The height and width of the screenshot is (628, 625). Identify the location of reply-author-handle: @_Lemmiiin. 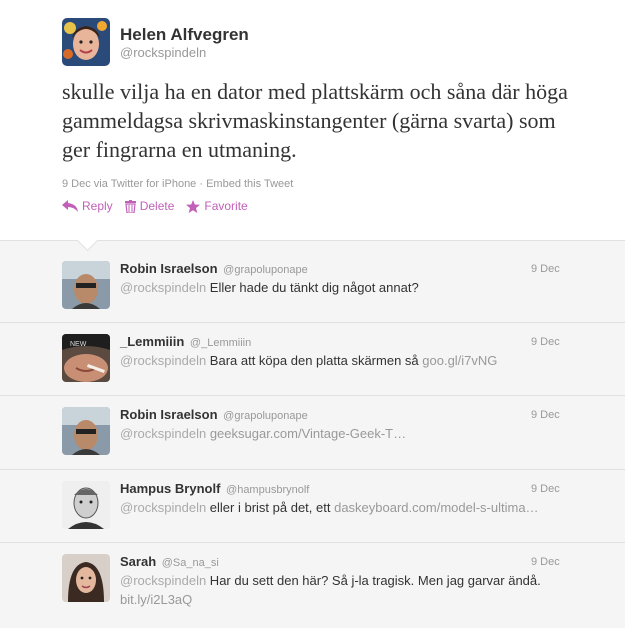
(220, 343).